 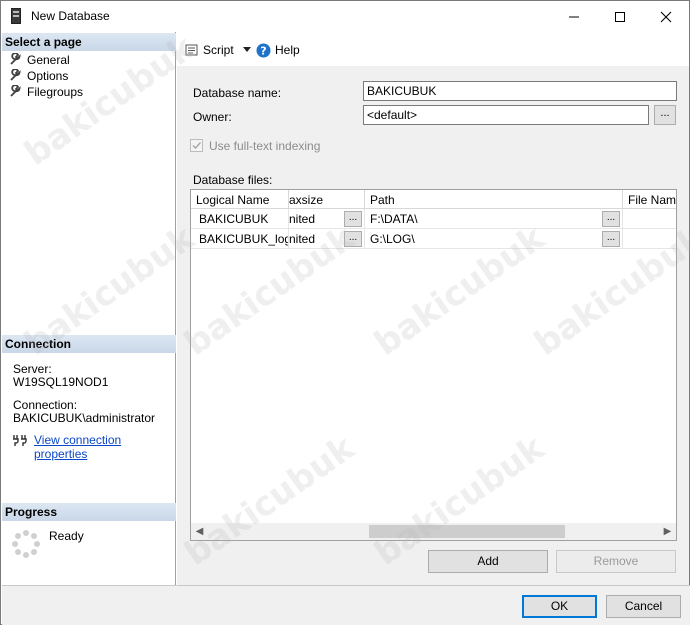 What do you see at coordinates (26, 544) in the screenshot?
I see `progress-spinner-icon` at bounding box center [26, 544].